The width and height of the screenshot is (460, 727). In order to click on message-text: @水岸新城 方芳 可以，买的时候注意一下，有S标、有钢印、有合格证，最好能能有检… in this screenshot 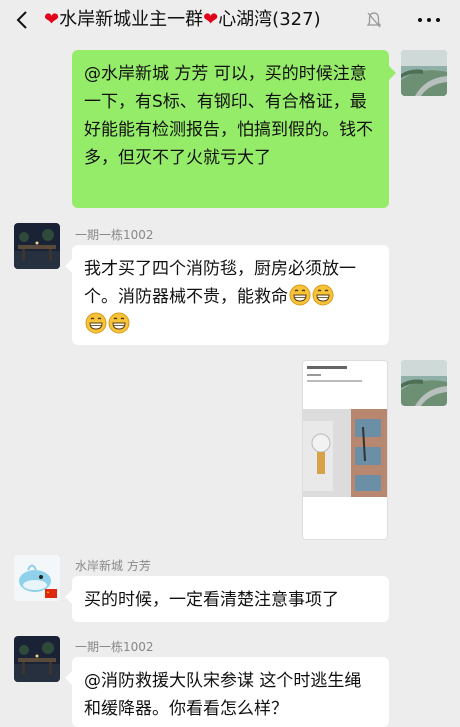, I will do `click(228, 116)`.